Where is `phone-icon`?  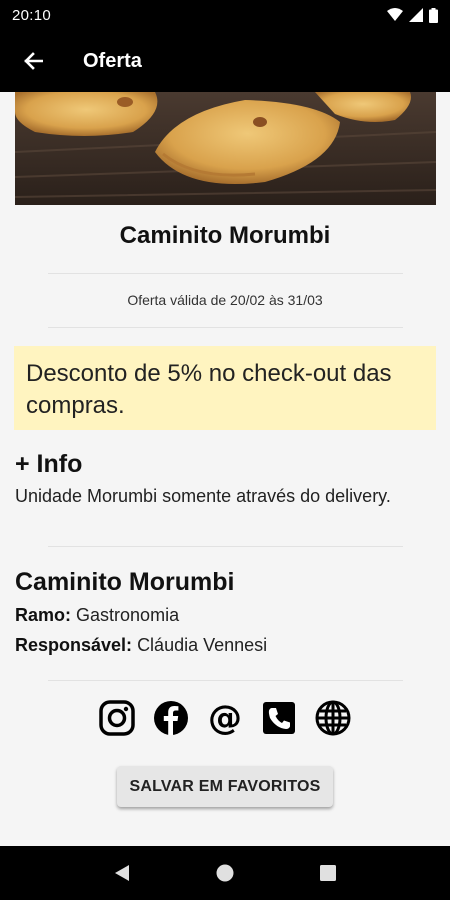 phone-icon is located at coordinates (279, 718).